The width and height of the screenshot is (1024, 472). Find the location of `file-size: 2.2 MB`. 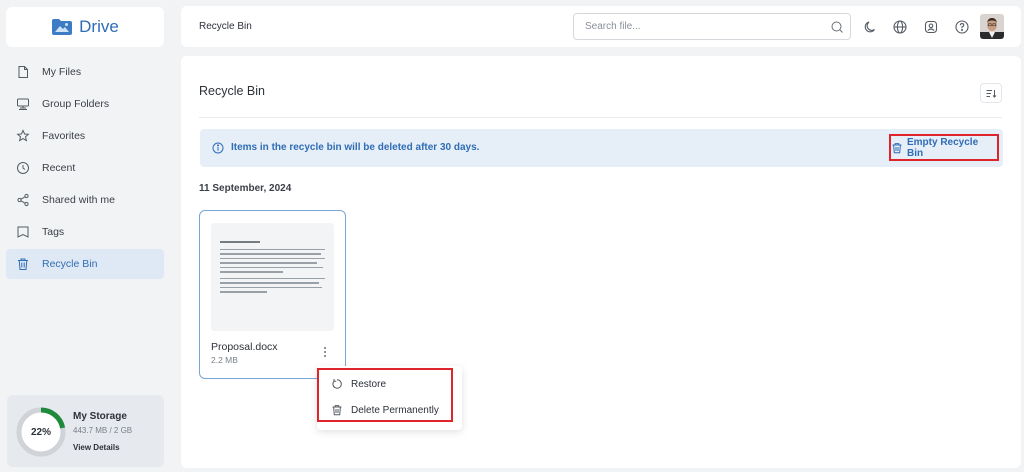

file-size: 2.2 MB is located at coordinates (224, 360).